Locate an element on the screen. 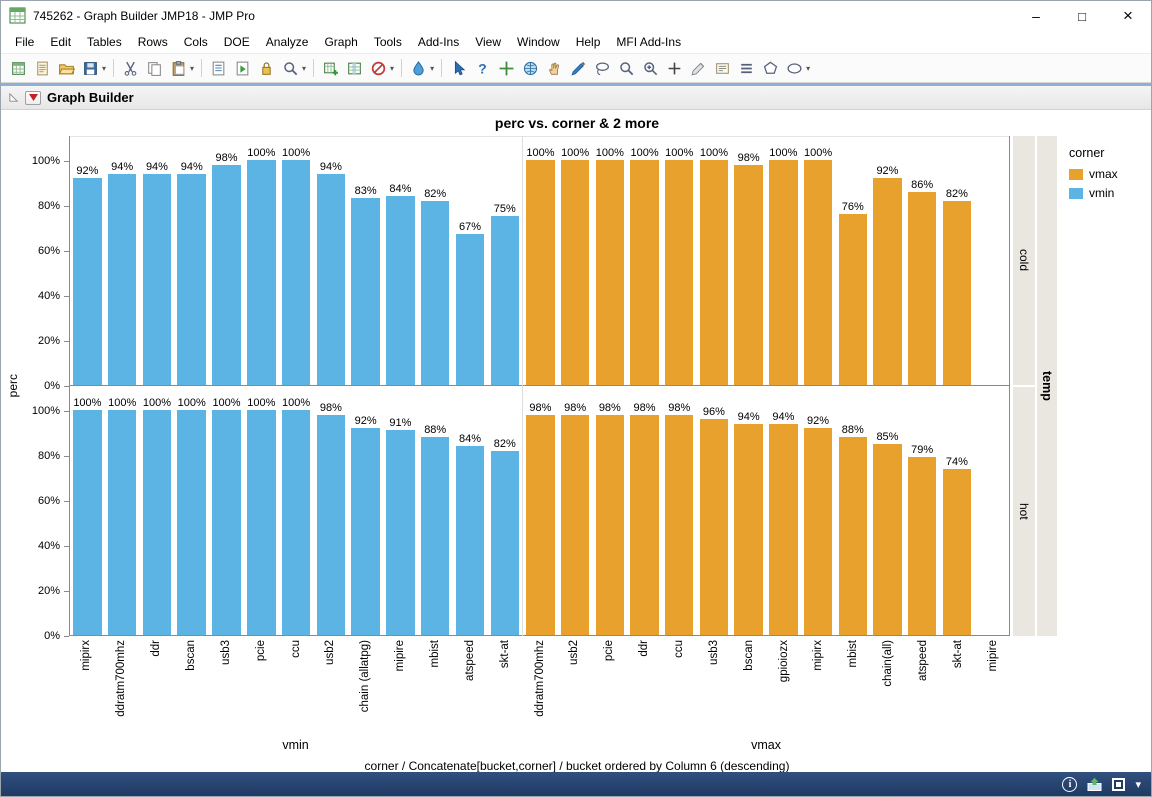  polygon-tool-icon is located at coordinates (770, 68).